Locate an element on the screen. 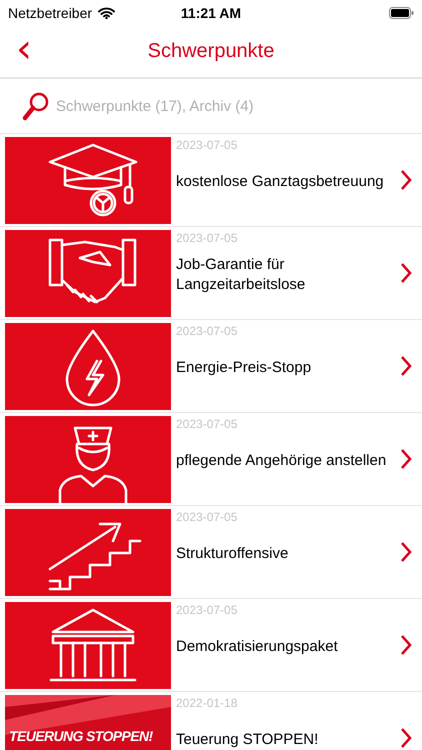 This screenshot has width=422, height=750. item-title: Demokratisierungspaket is located at coordinates (257, 647).